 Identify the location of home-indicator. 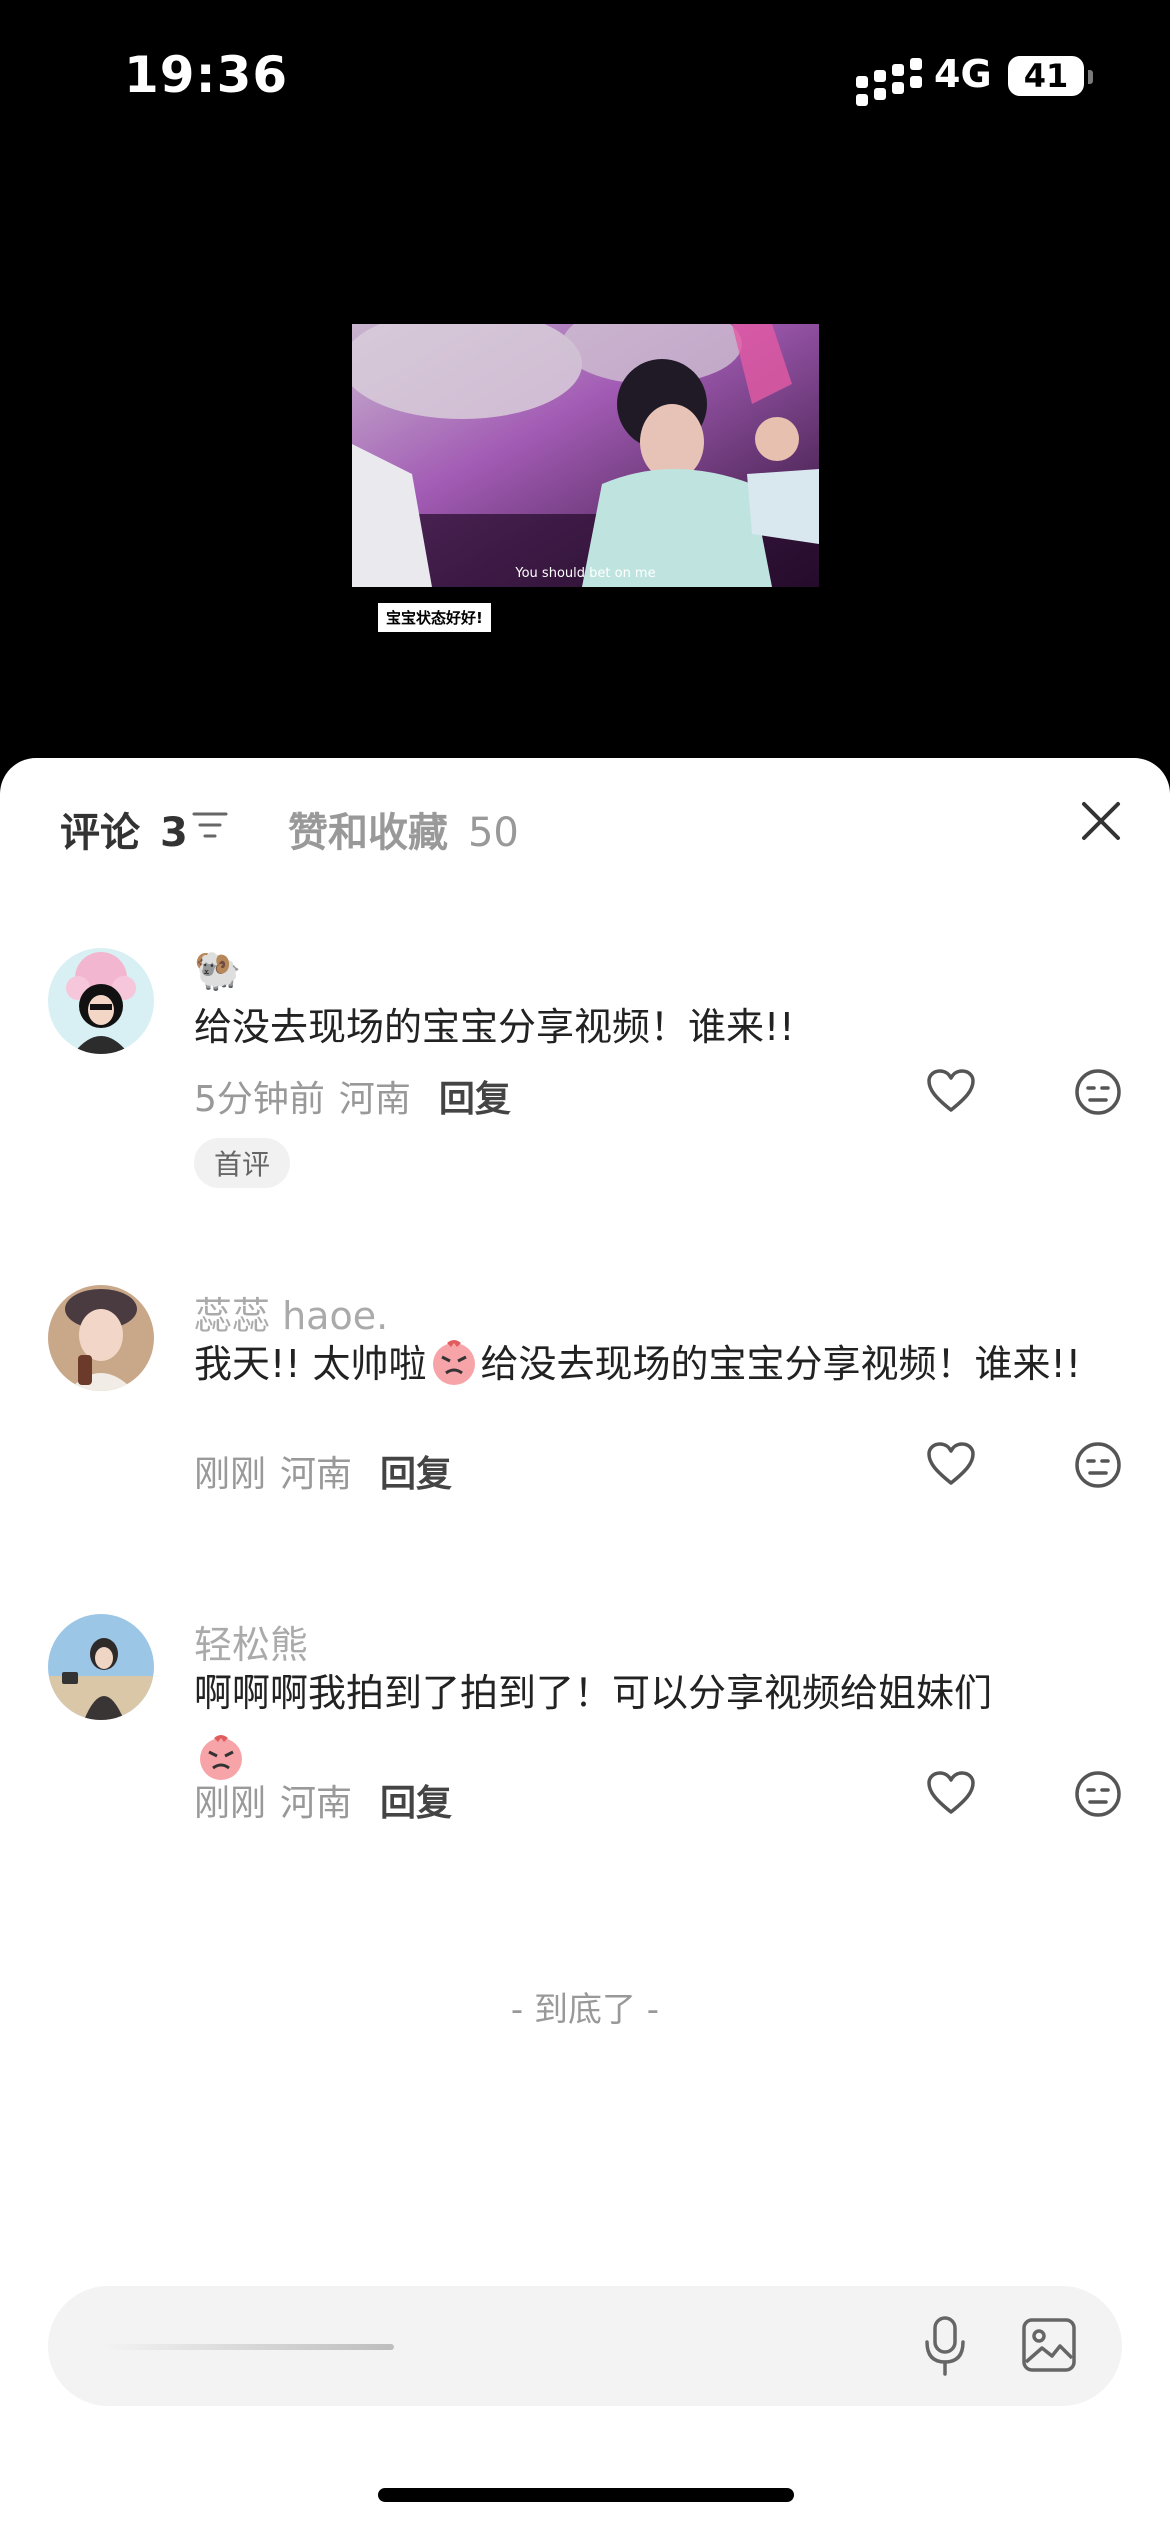
(586, 2495).